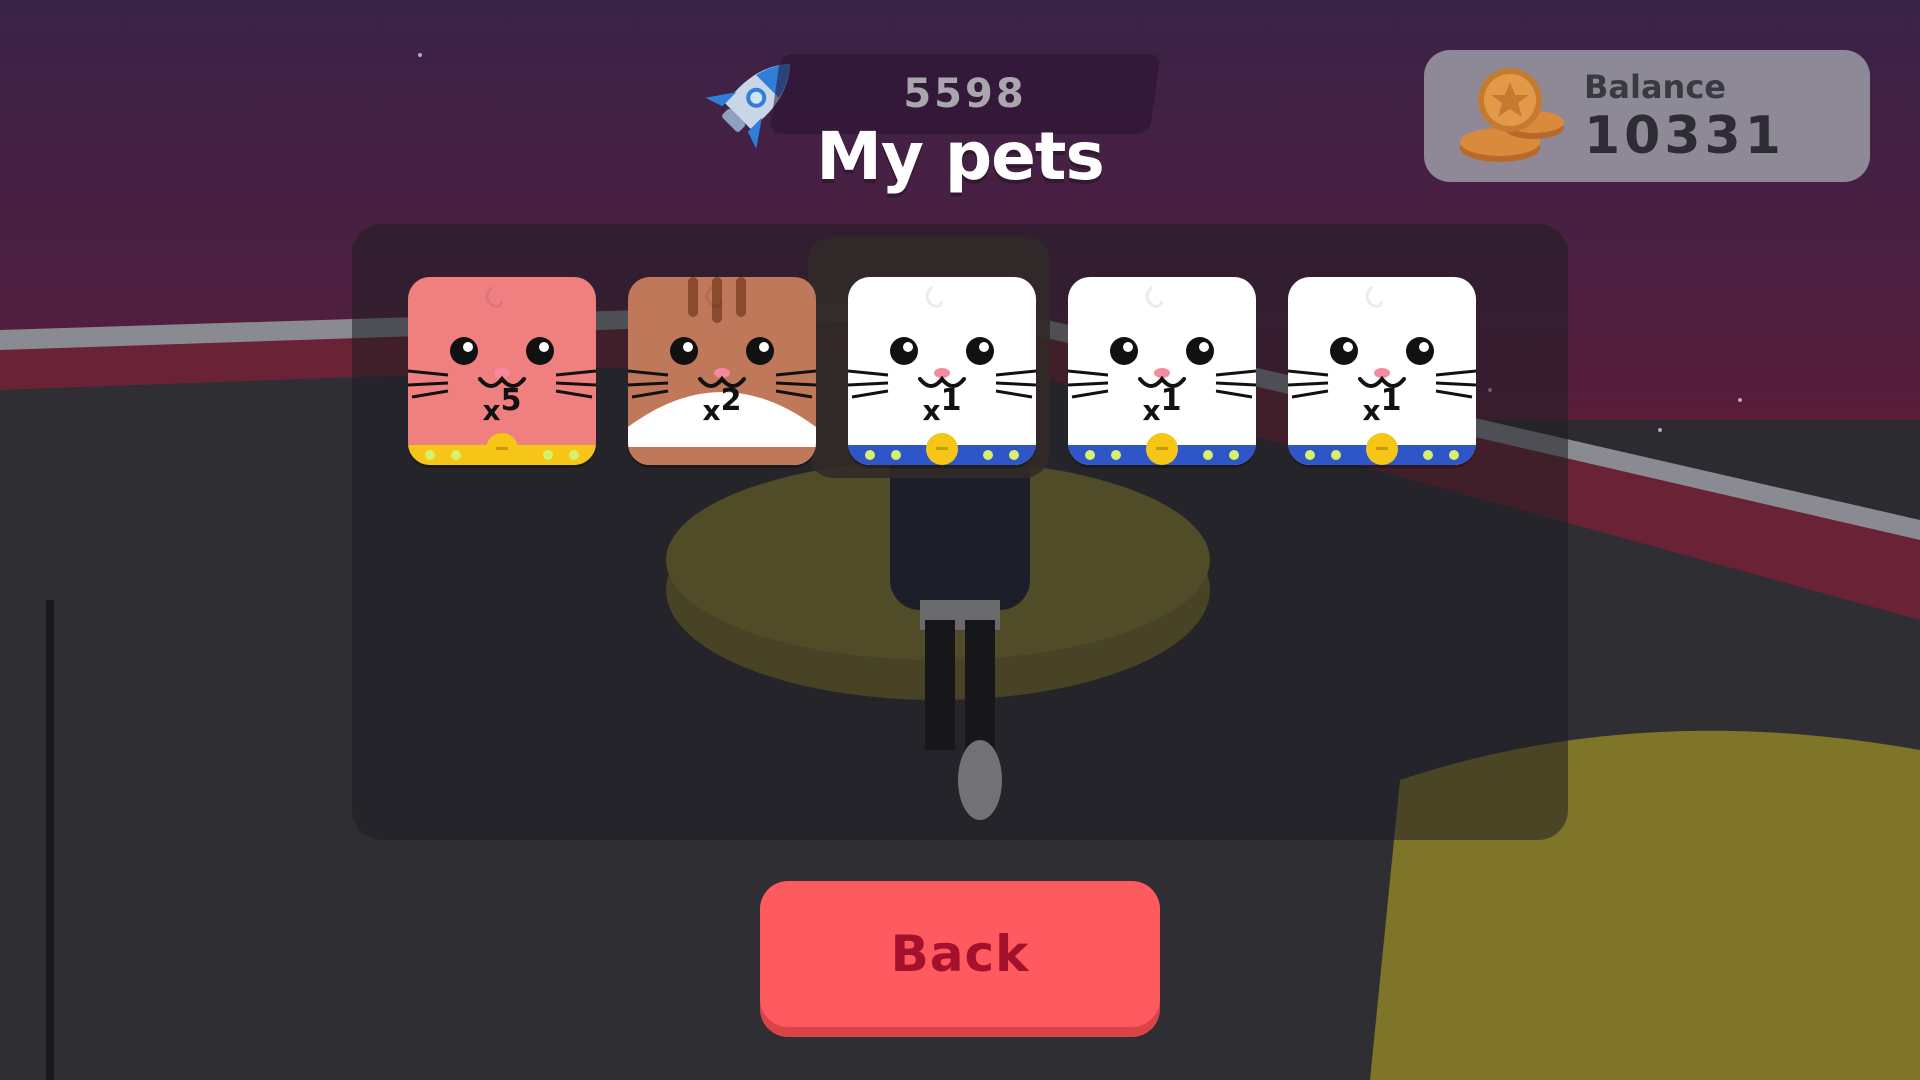 Image resolution: width=1920 pixels, height=1080 pixels. What do you see at coordinates (511, 400) in the screenshot?
I see `pet-count-value: 5` at bounding box center [511, 400].